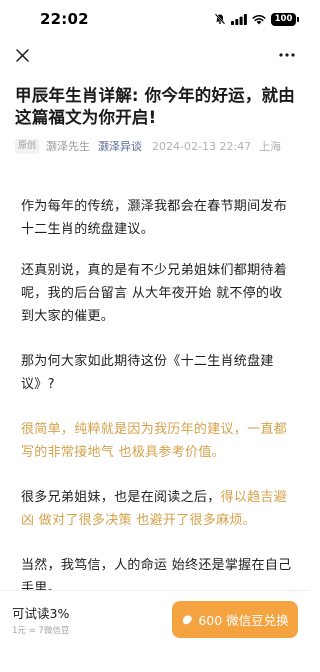 Image resolution: width=320 pixels, height=672 pixels. What do you see at coordinates (154, 441) in the screenshot?
I see `article-paragraph-highlight: 很简单，纯粹就是因为我历年的建议，一直都写的非常接地气 也极具参考价值。` at bounding box center [154, 441].